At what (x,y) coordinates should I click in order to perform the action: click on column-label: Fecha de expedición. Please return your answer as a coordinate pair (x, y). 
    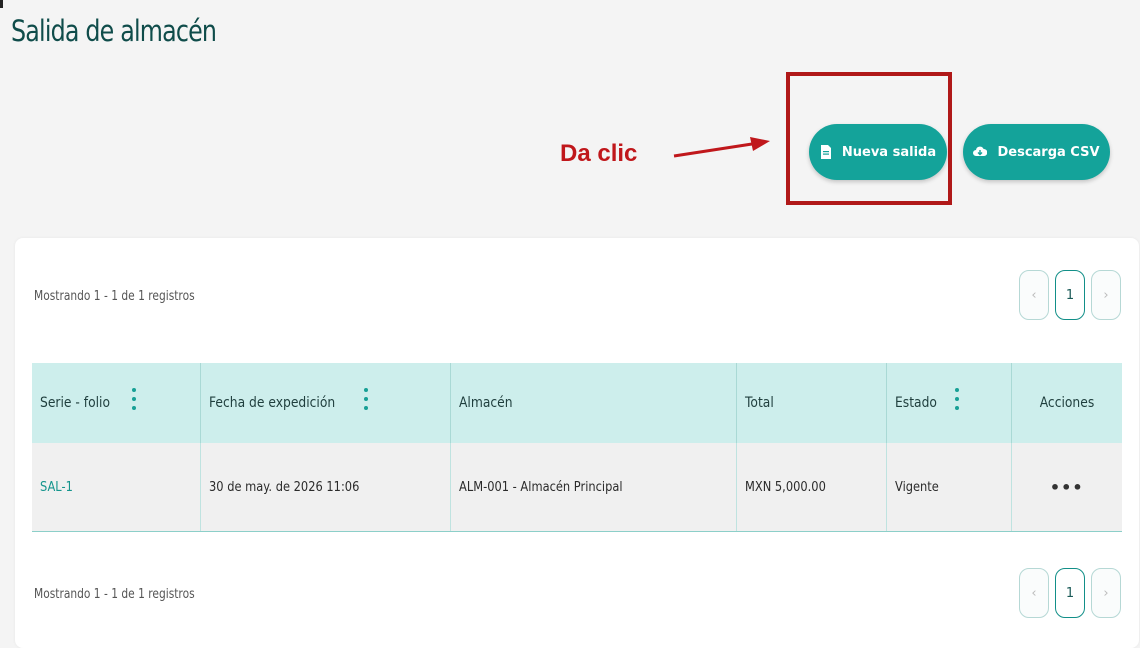
    Looking at the image, I should click on (271, 403).